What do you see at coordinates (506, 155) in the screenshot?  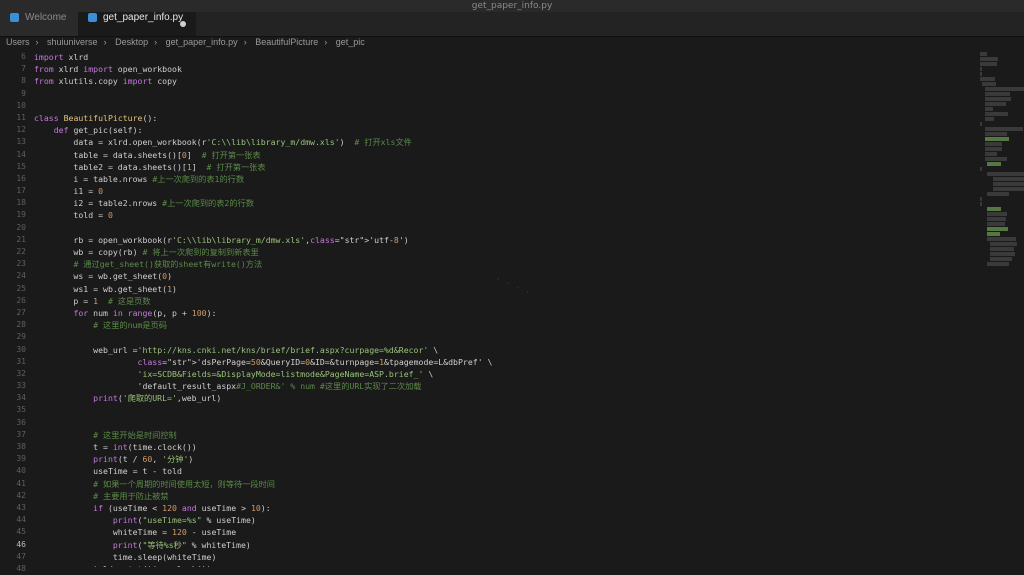 I see `code-line: table = data.sheets()[0] # 打开第一张表` at bounding box center [506, 155].